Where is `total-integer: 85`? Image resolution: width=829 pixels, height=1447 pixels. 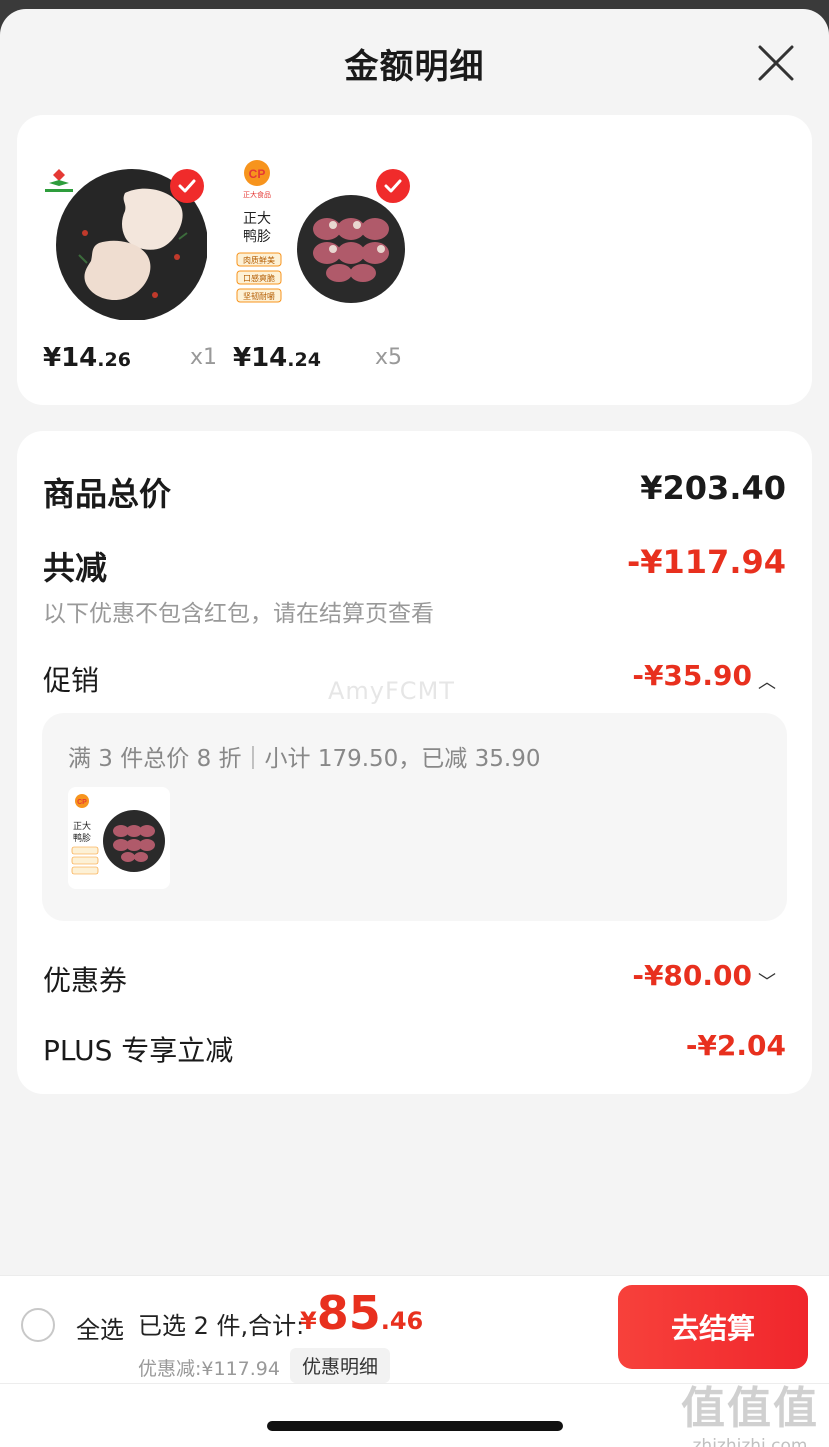
total-integer: 85 is located at coordinates (348, 1313).